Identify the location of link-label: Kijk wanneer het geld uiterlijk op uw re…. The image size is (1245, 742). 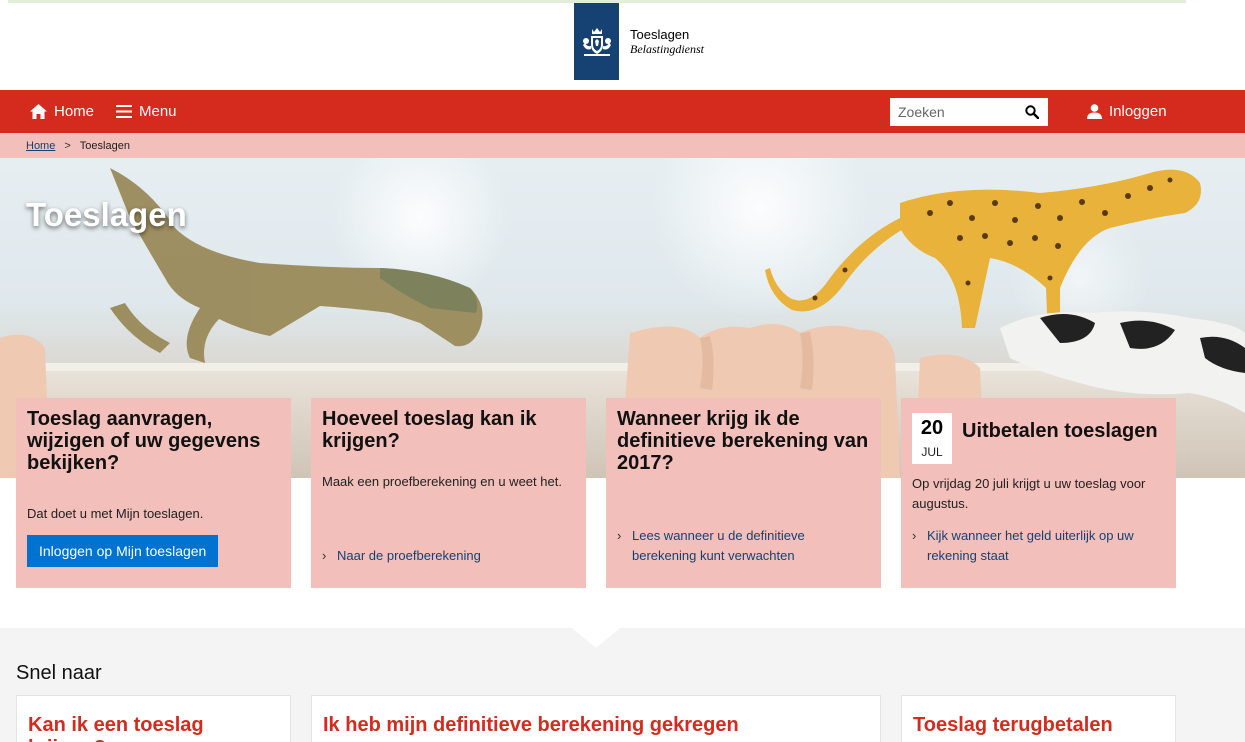
(1030, 545).